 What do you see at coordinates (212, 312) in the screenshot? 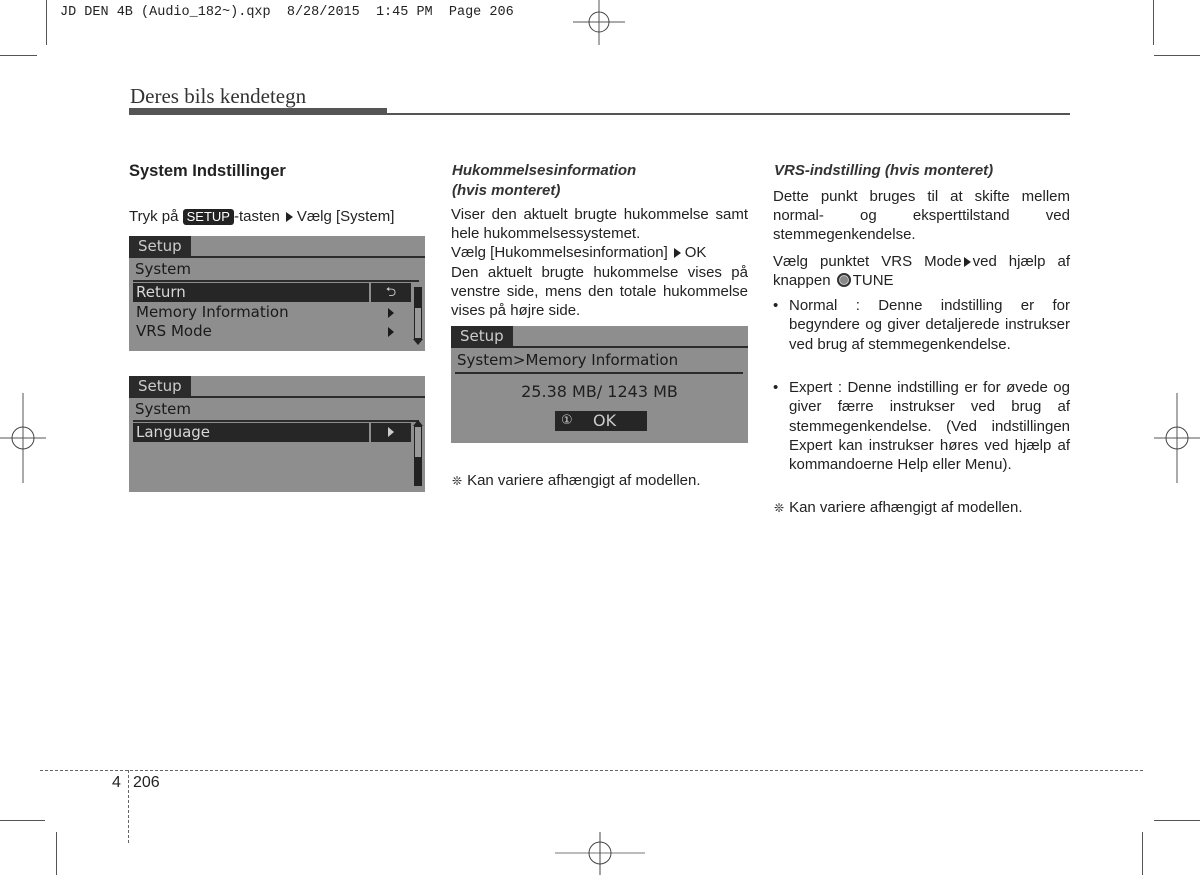
I see `menu-item-label: Memory Information` at bounding box center [212, 312].